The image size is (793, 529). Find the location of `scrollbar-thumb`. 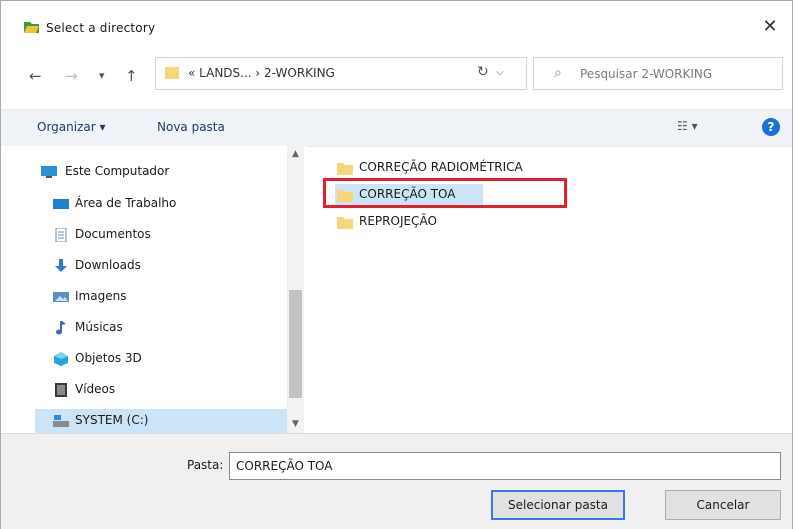

scrollbar-thumb is located at coordinates (295, 344).